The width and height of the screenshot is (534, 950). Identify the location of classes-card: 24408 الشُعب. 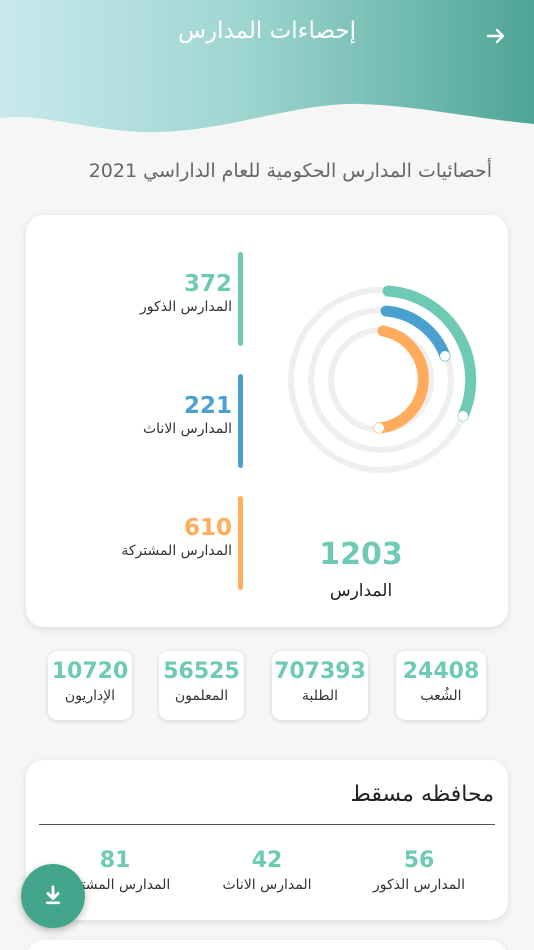
(441, 685).